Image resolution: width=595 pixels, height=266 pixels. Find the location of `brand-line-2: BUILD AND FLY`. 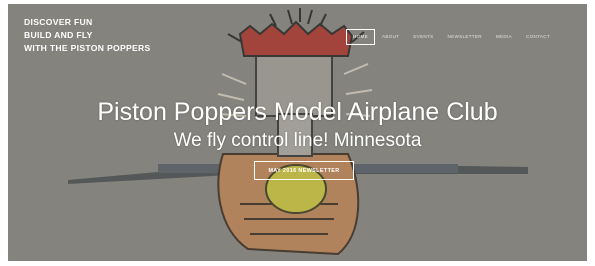

brand-line-2: BUILD AND FLY is located at coordinates (58, 35).